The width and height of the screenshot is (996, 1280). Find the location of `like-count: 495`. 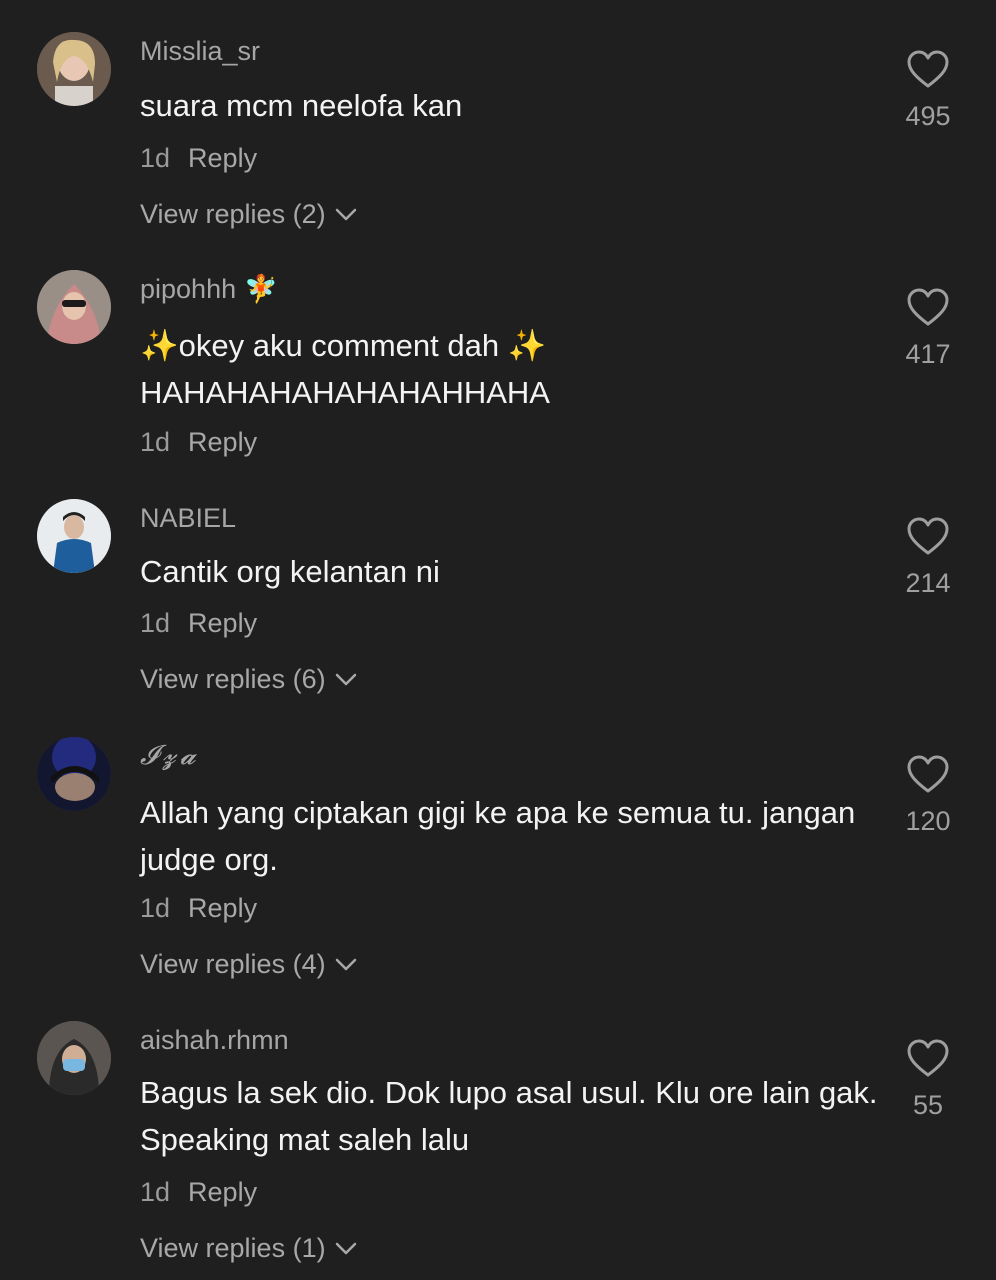

like-count: 495 is located at coordinates (928, 116).